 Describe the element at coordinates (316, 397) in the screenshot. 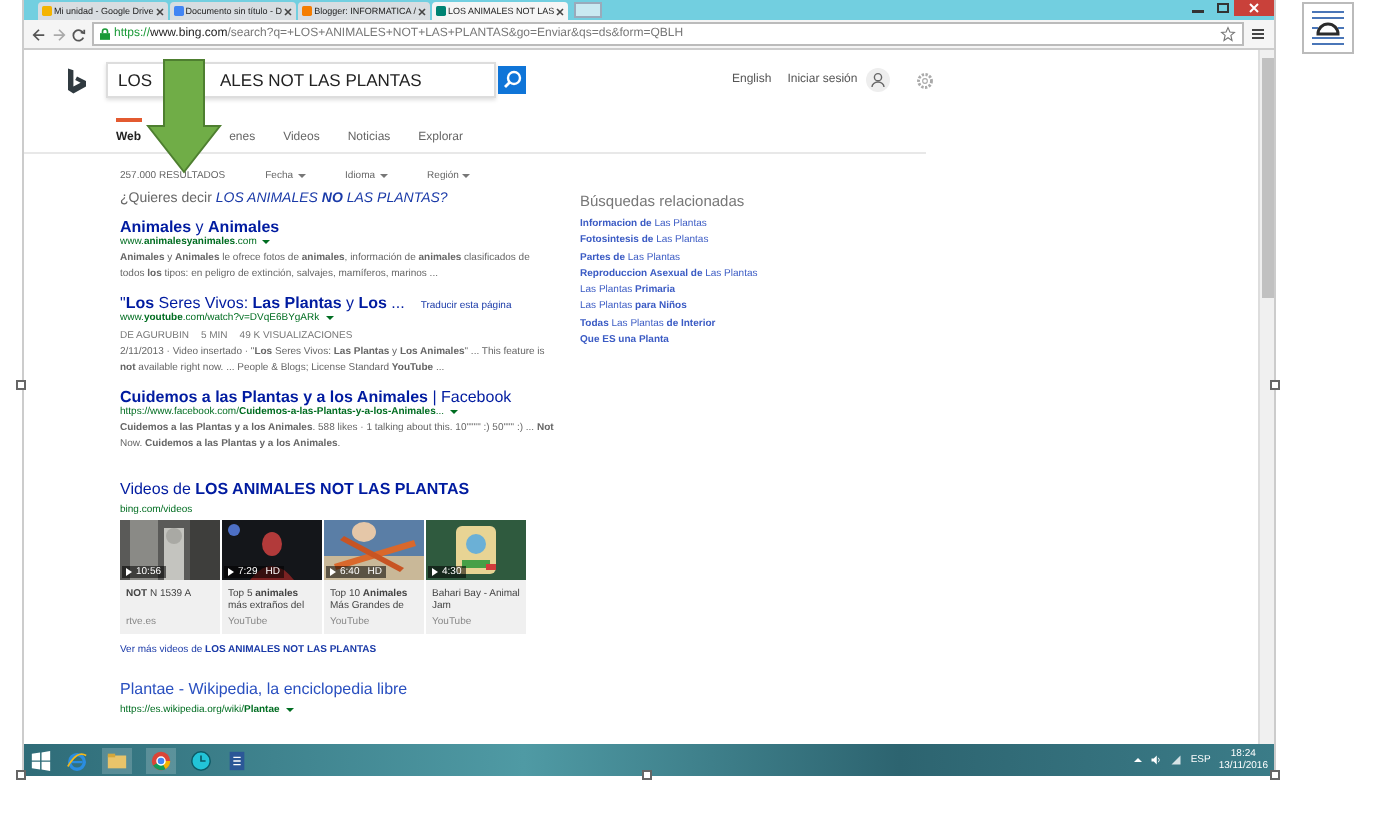

I see `result-title-link: Cuidemos a las Plantas y a los Animales | Facebook` at that location.